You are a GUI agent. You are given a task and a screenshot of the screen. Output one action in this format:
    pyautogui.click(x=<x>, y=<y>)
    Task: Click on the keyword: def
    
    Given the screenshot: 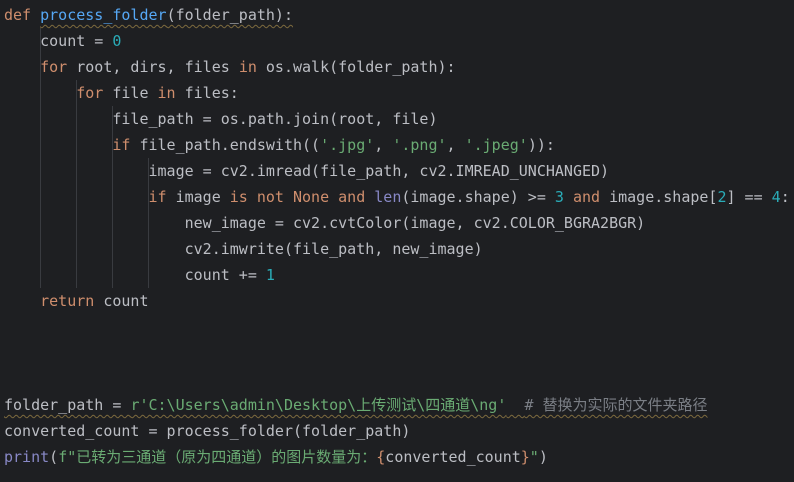 What is the action you would take?
    pyautogui.click(x=22, y=15)
    